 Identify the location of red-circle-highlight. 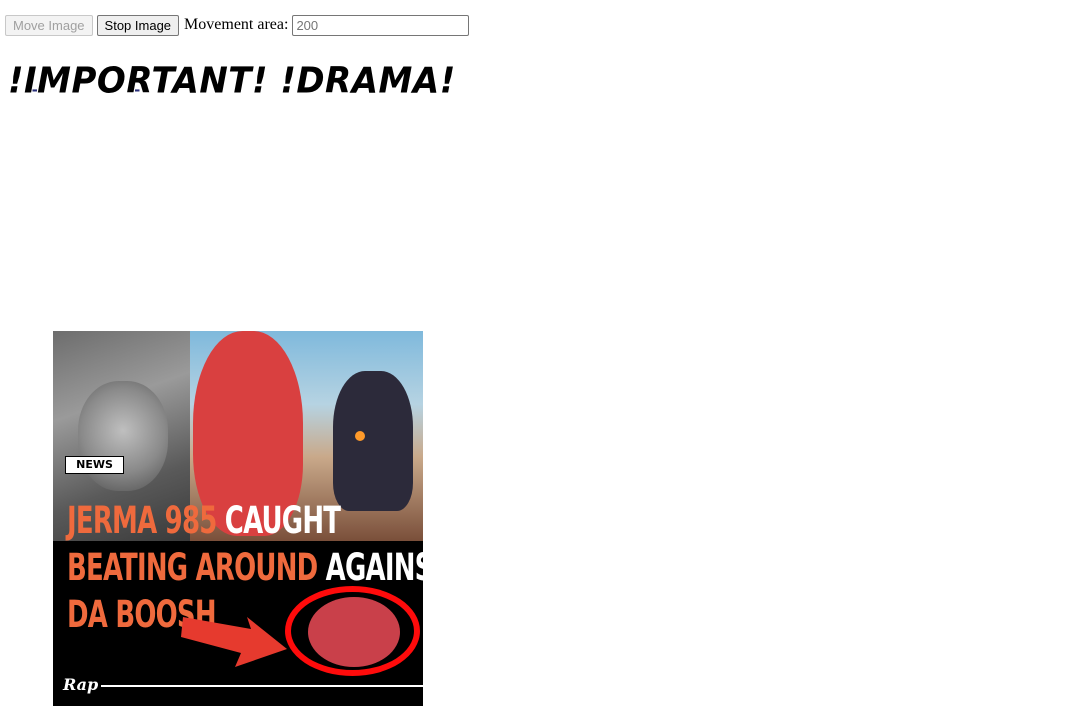
(352, 631).